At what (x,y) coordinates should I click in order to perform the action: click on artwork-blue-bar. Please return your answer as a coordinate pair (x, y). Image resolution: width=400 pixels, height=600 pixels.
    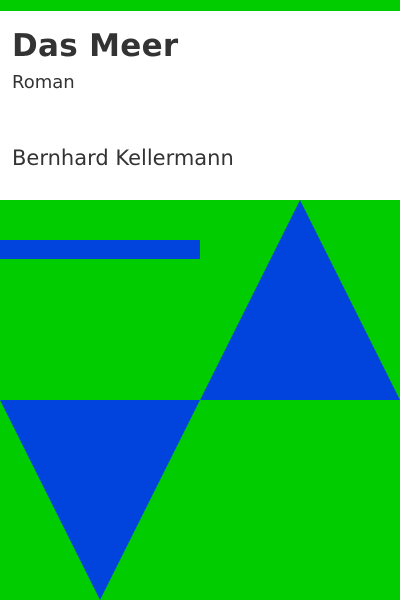
    Looking at the image, I should click on (100, 249).